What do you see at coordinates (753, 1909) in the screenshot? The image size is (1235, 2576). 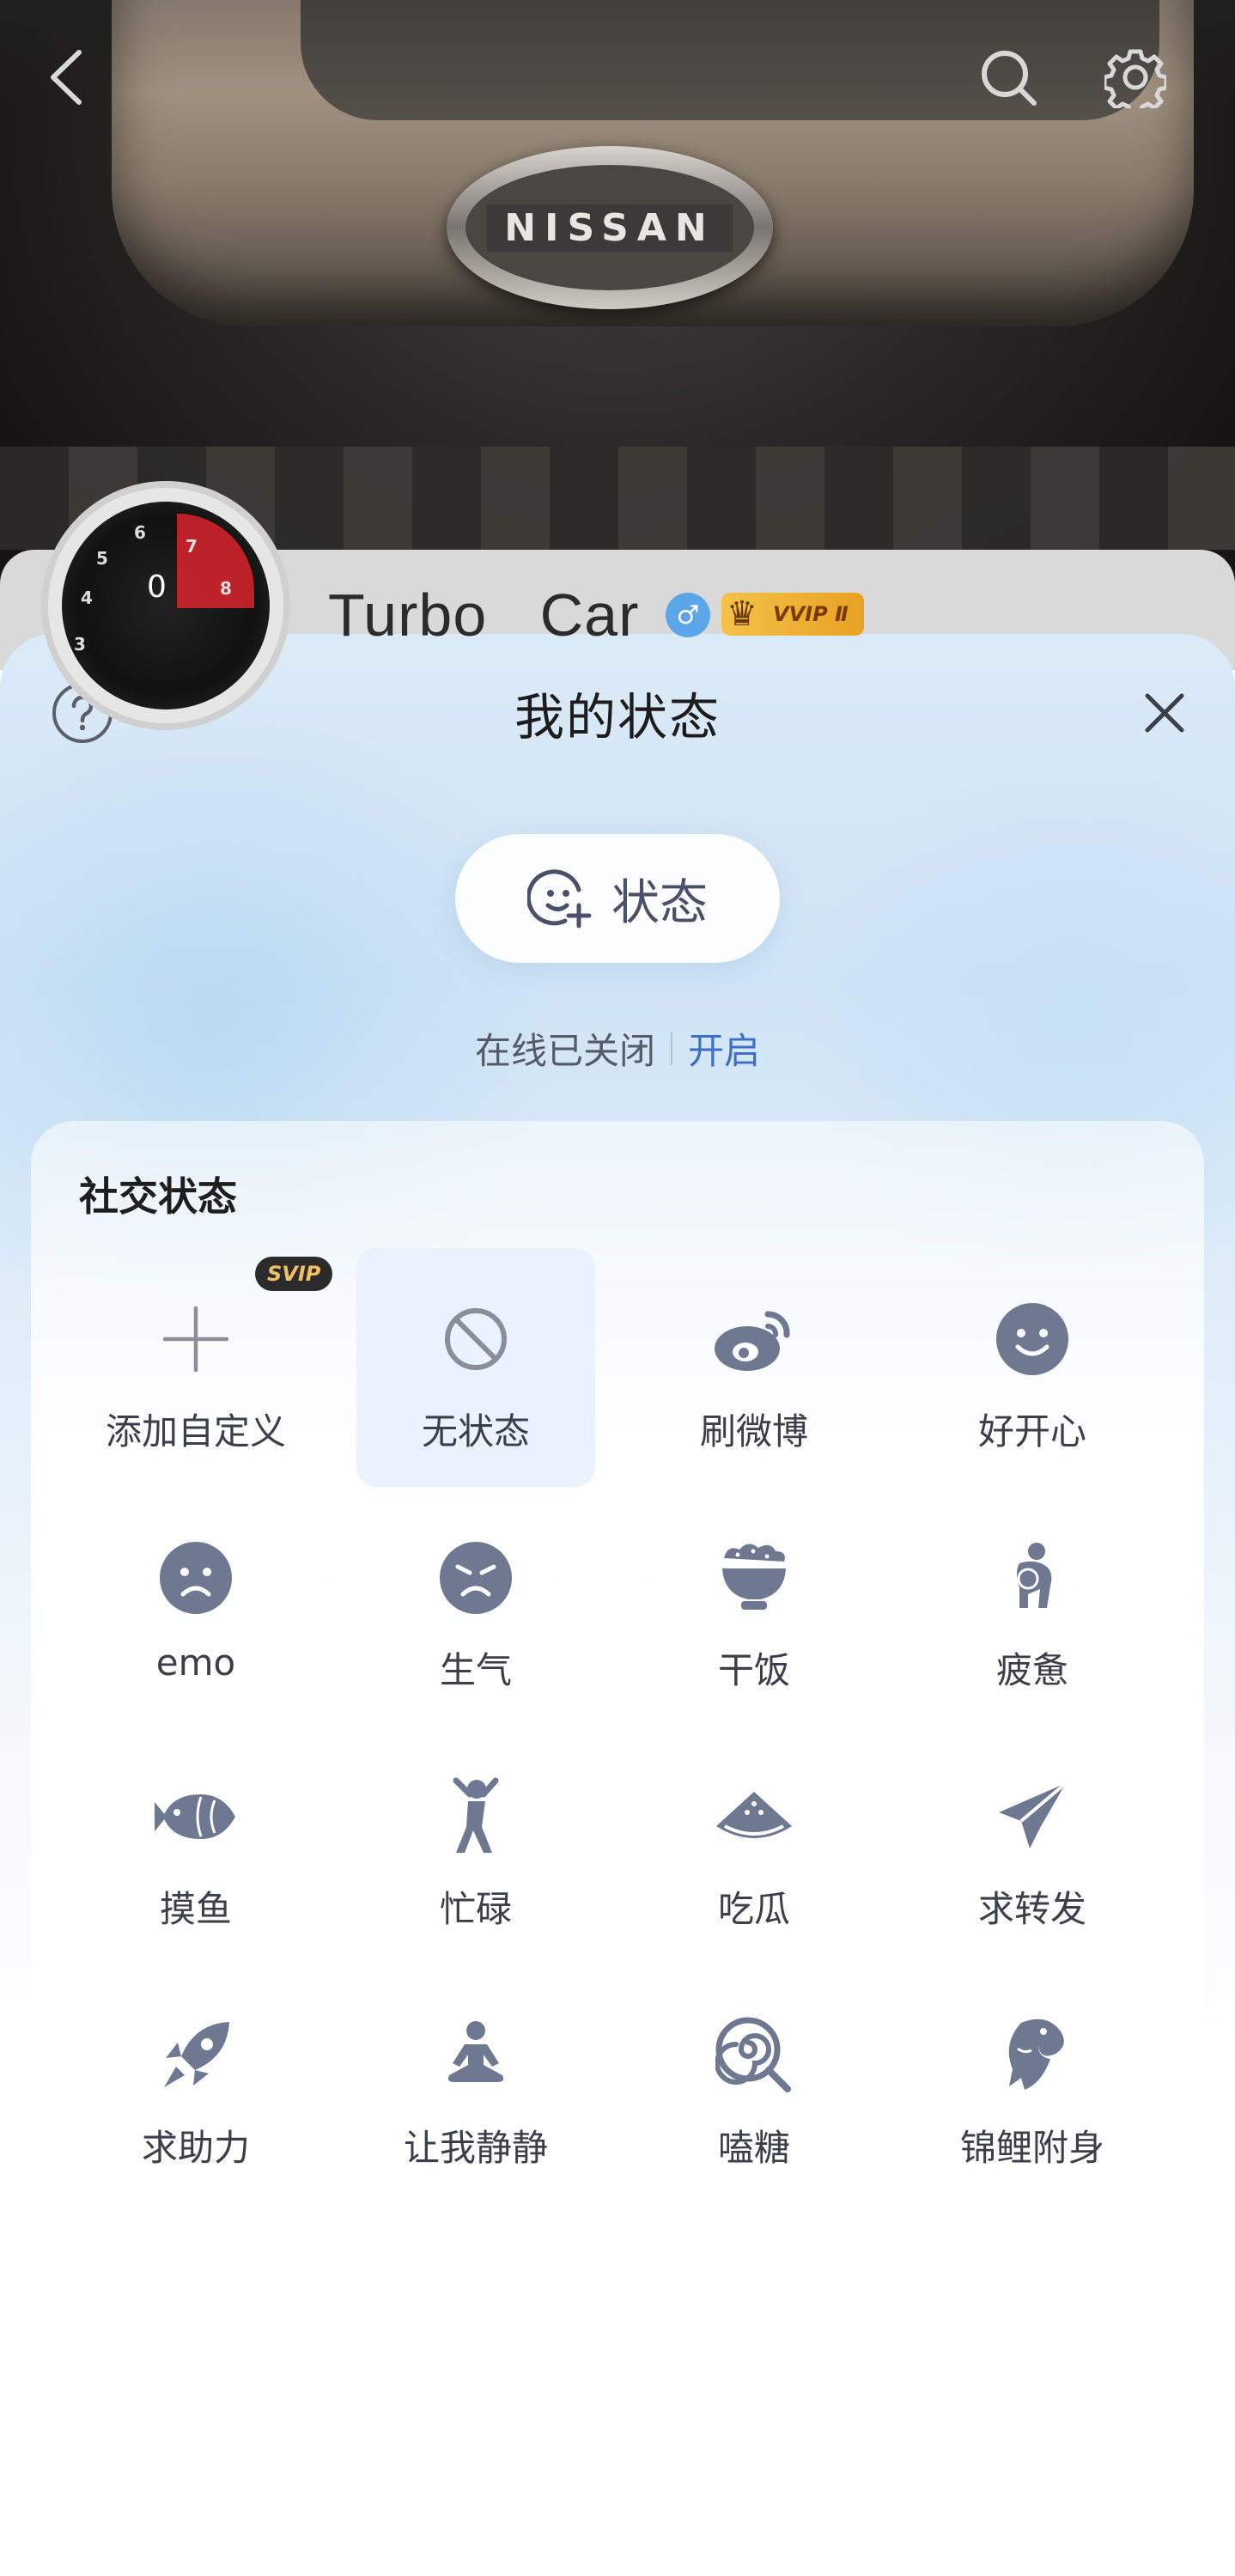 I see `status-item-label: 吃瓜` at bounding box center [753, 1909].